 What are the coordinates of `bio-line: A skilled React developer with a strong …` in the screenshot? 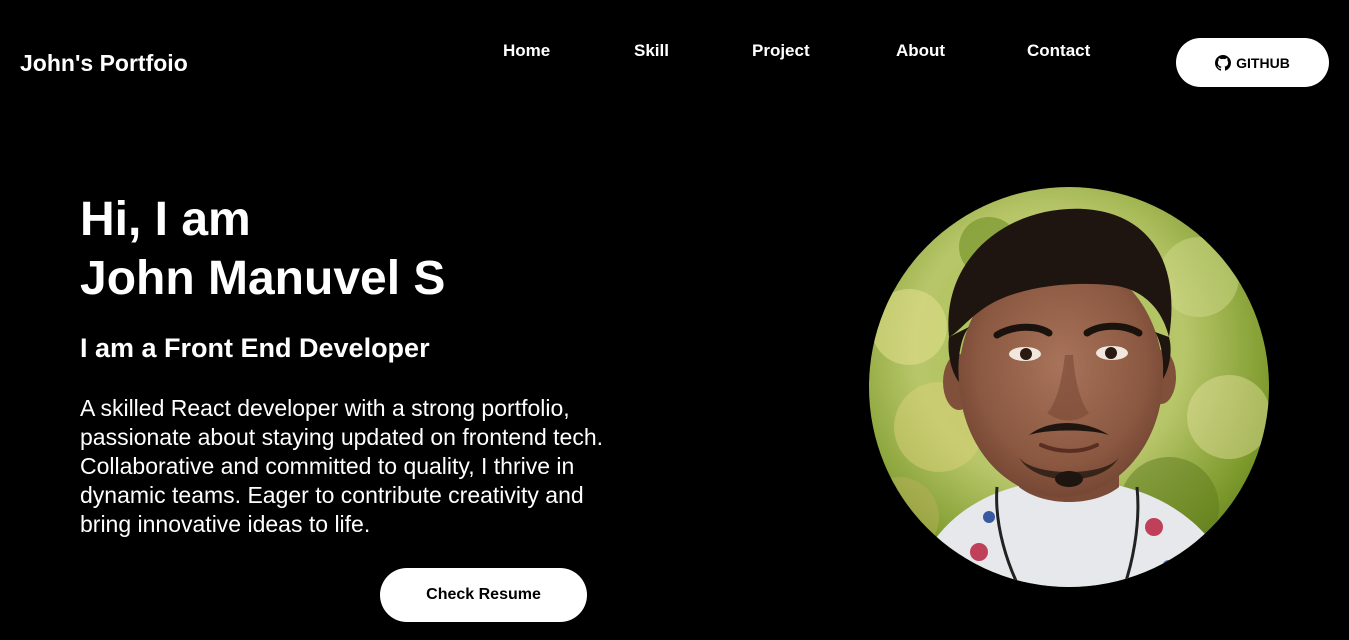 It's located at (325, 408).